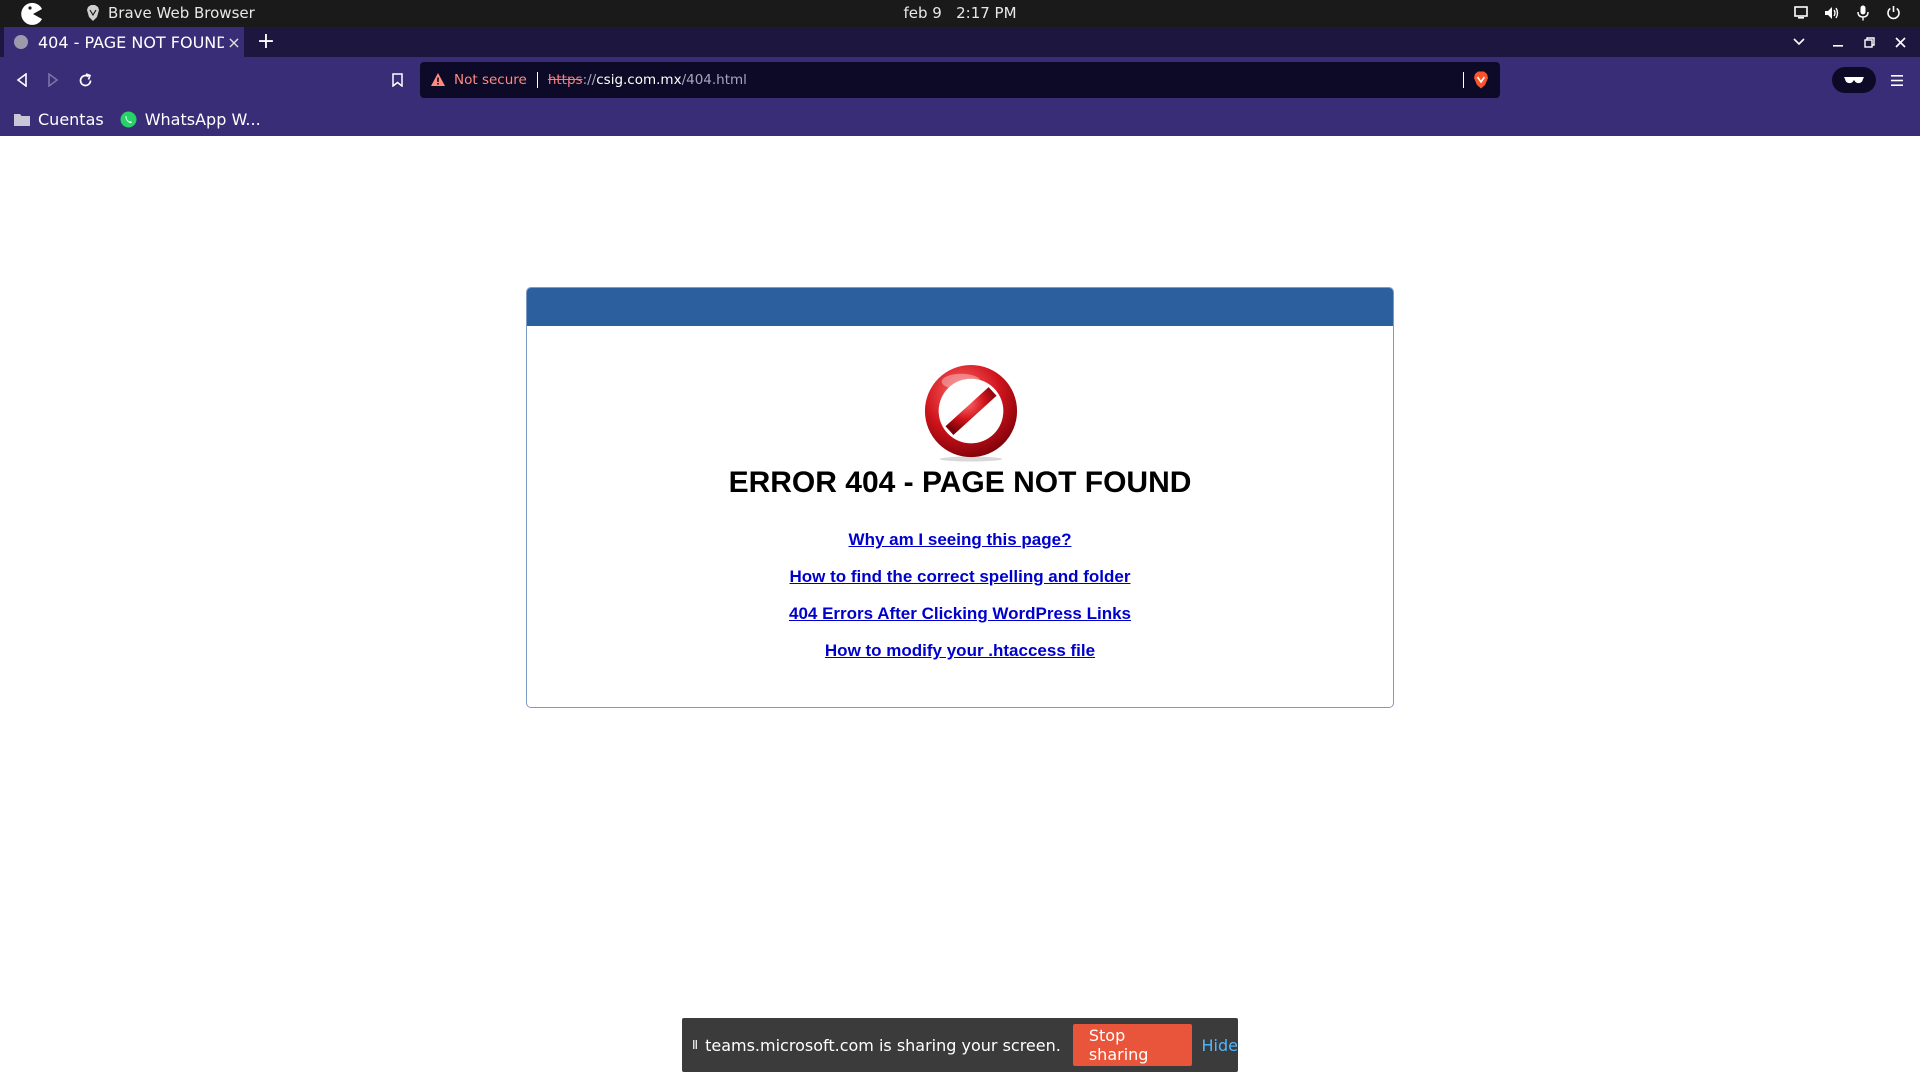  Describe the element at coordinates (397, 80) in the screenshot. I see `bookmark-icon` at that location.